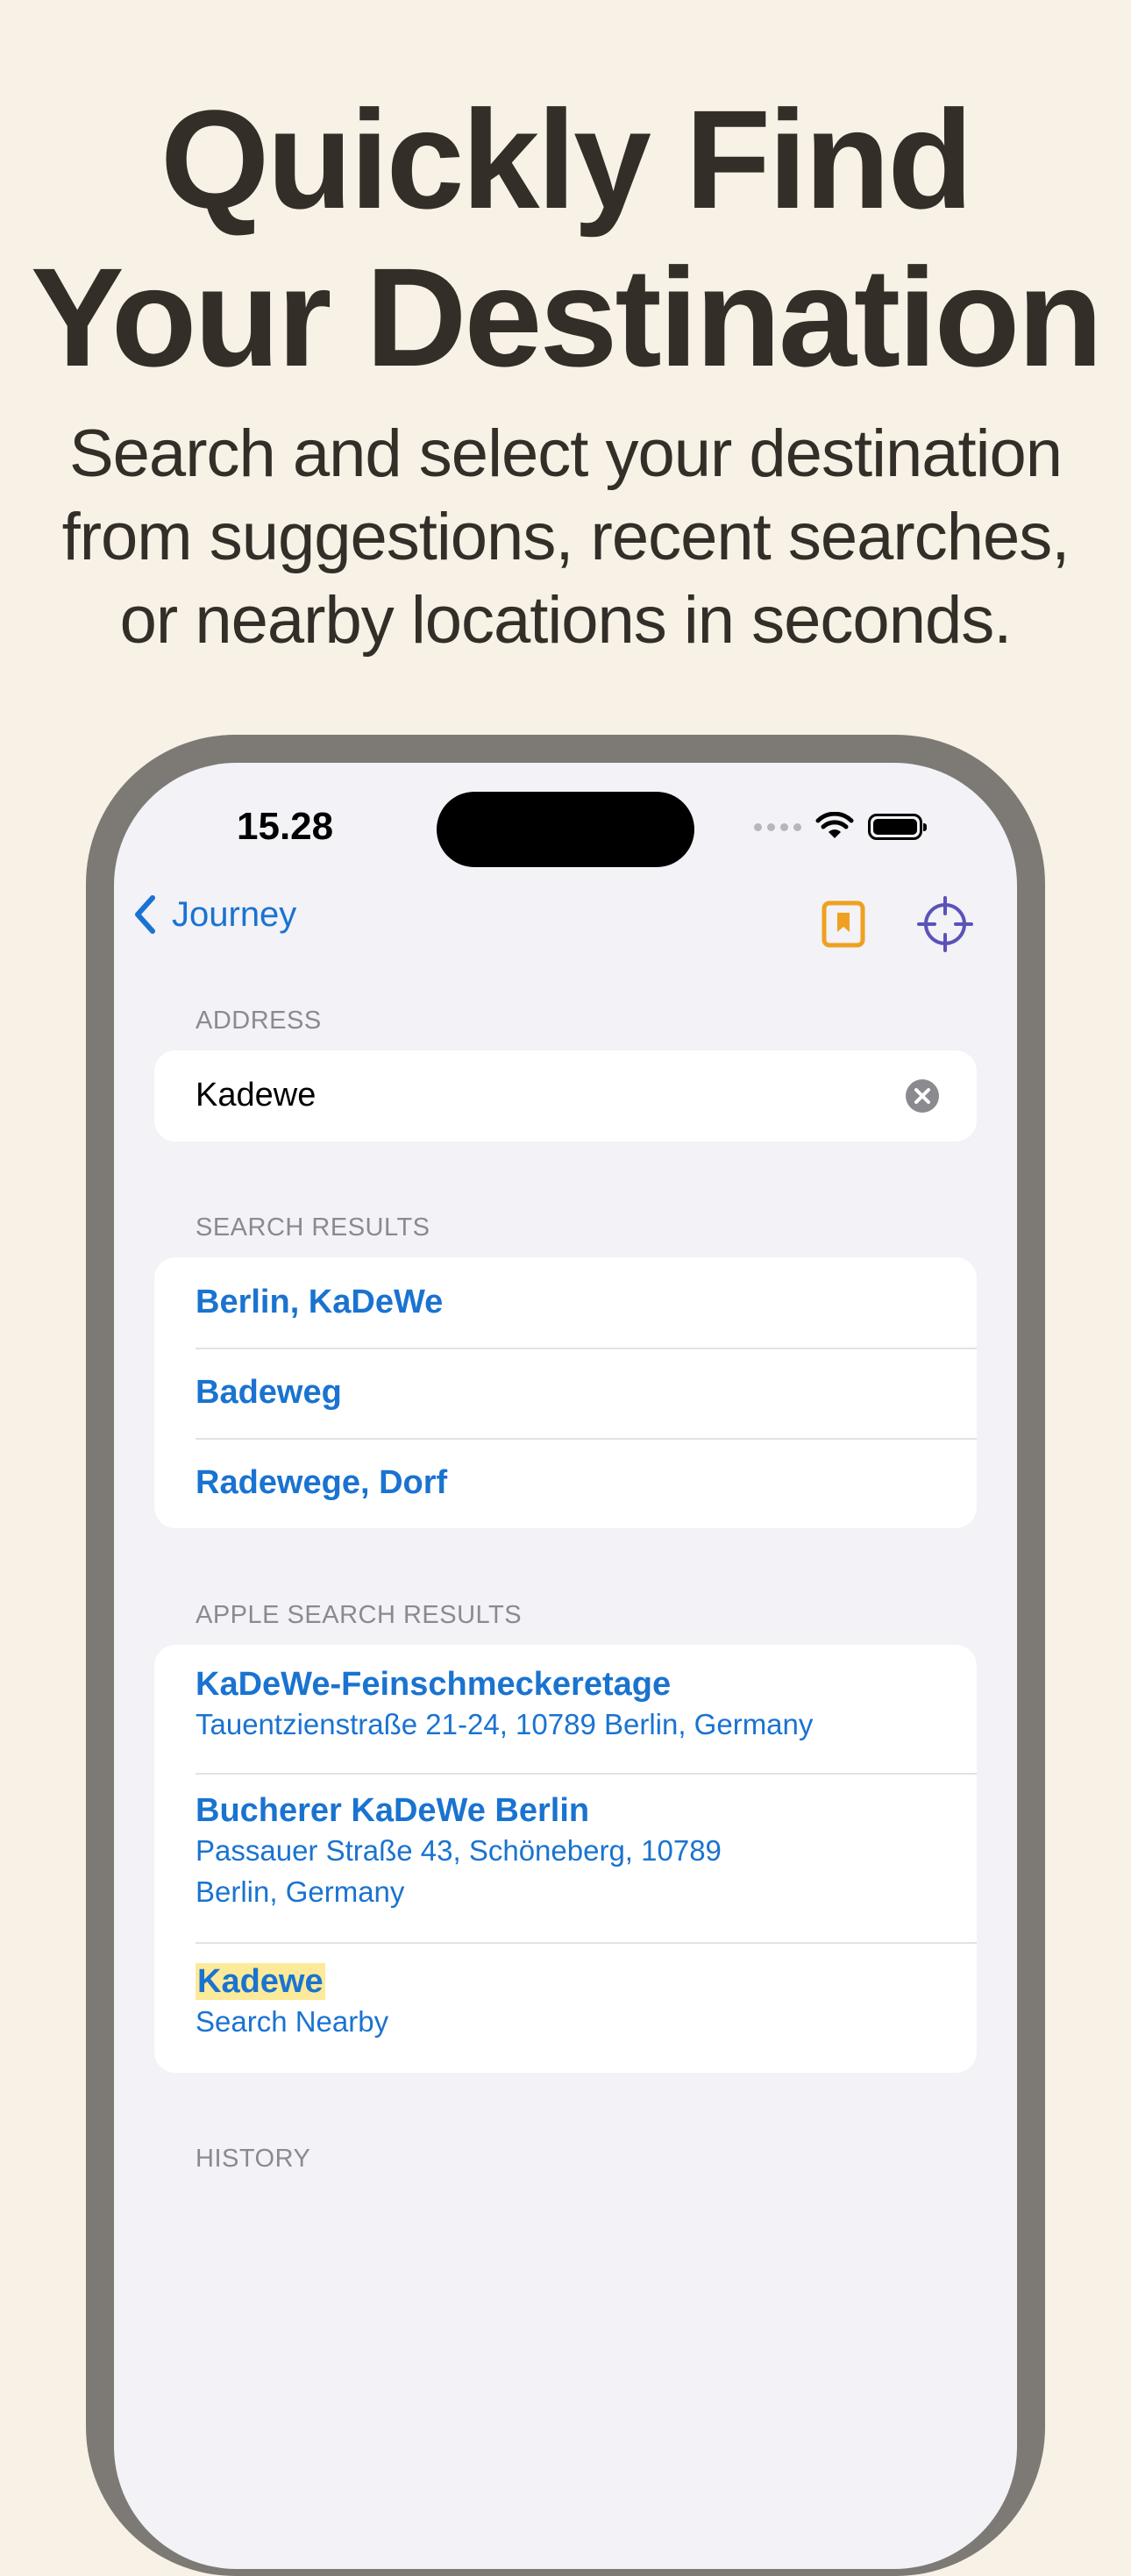 This screenshot has height=2576, width=1131. What do you see at coordinates (320, 1302) in the screenshot?
I see `search-result-title: Berlin, KaDeWe` at bounding box center [320, 1302].